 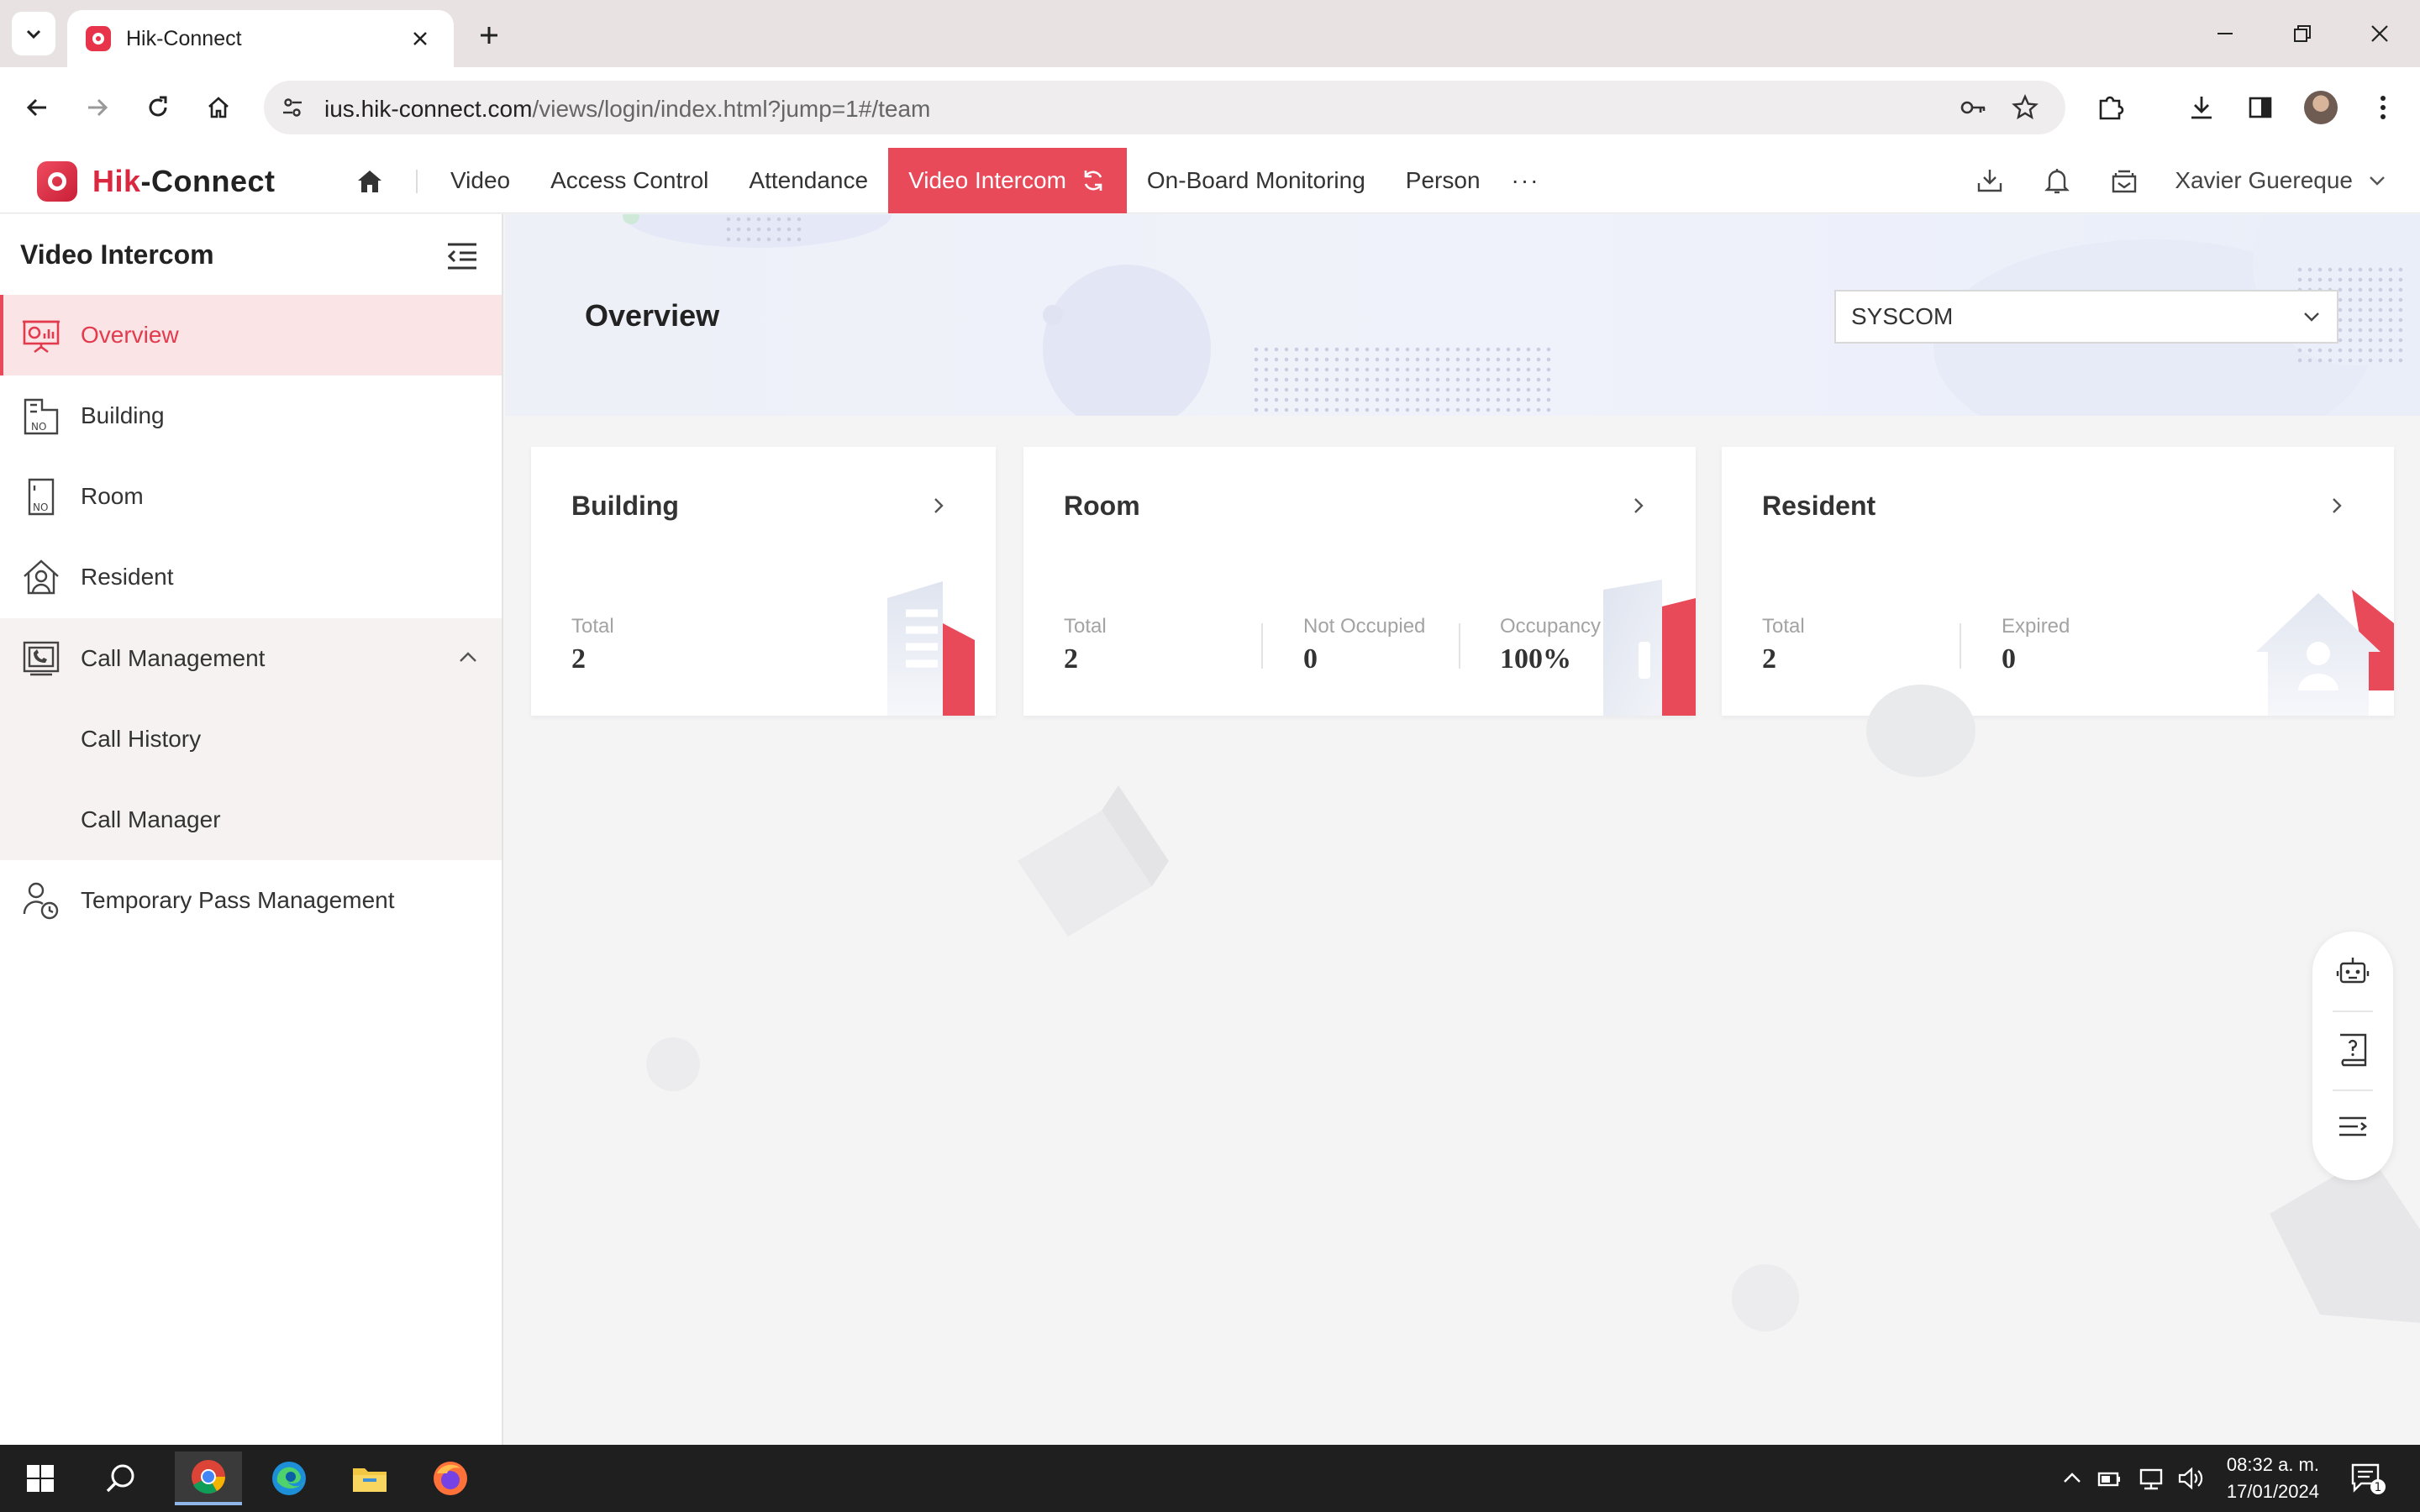 What do you see at coordinates (420, 39) in the screenshot?
I see `tab-close-button` at bounding box center [420, 39].